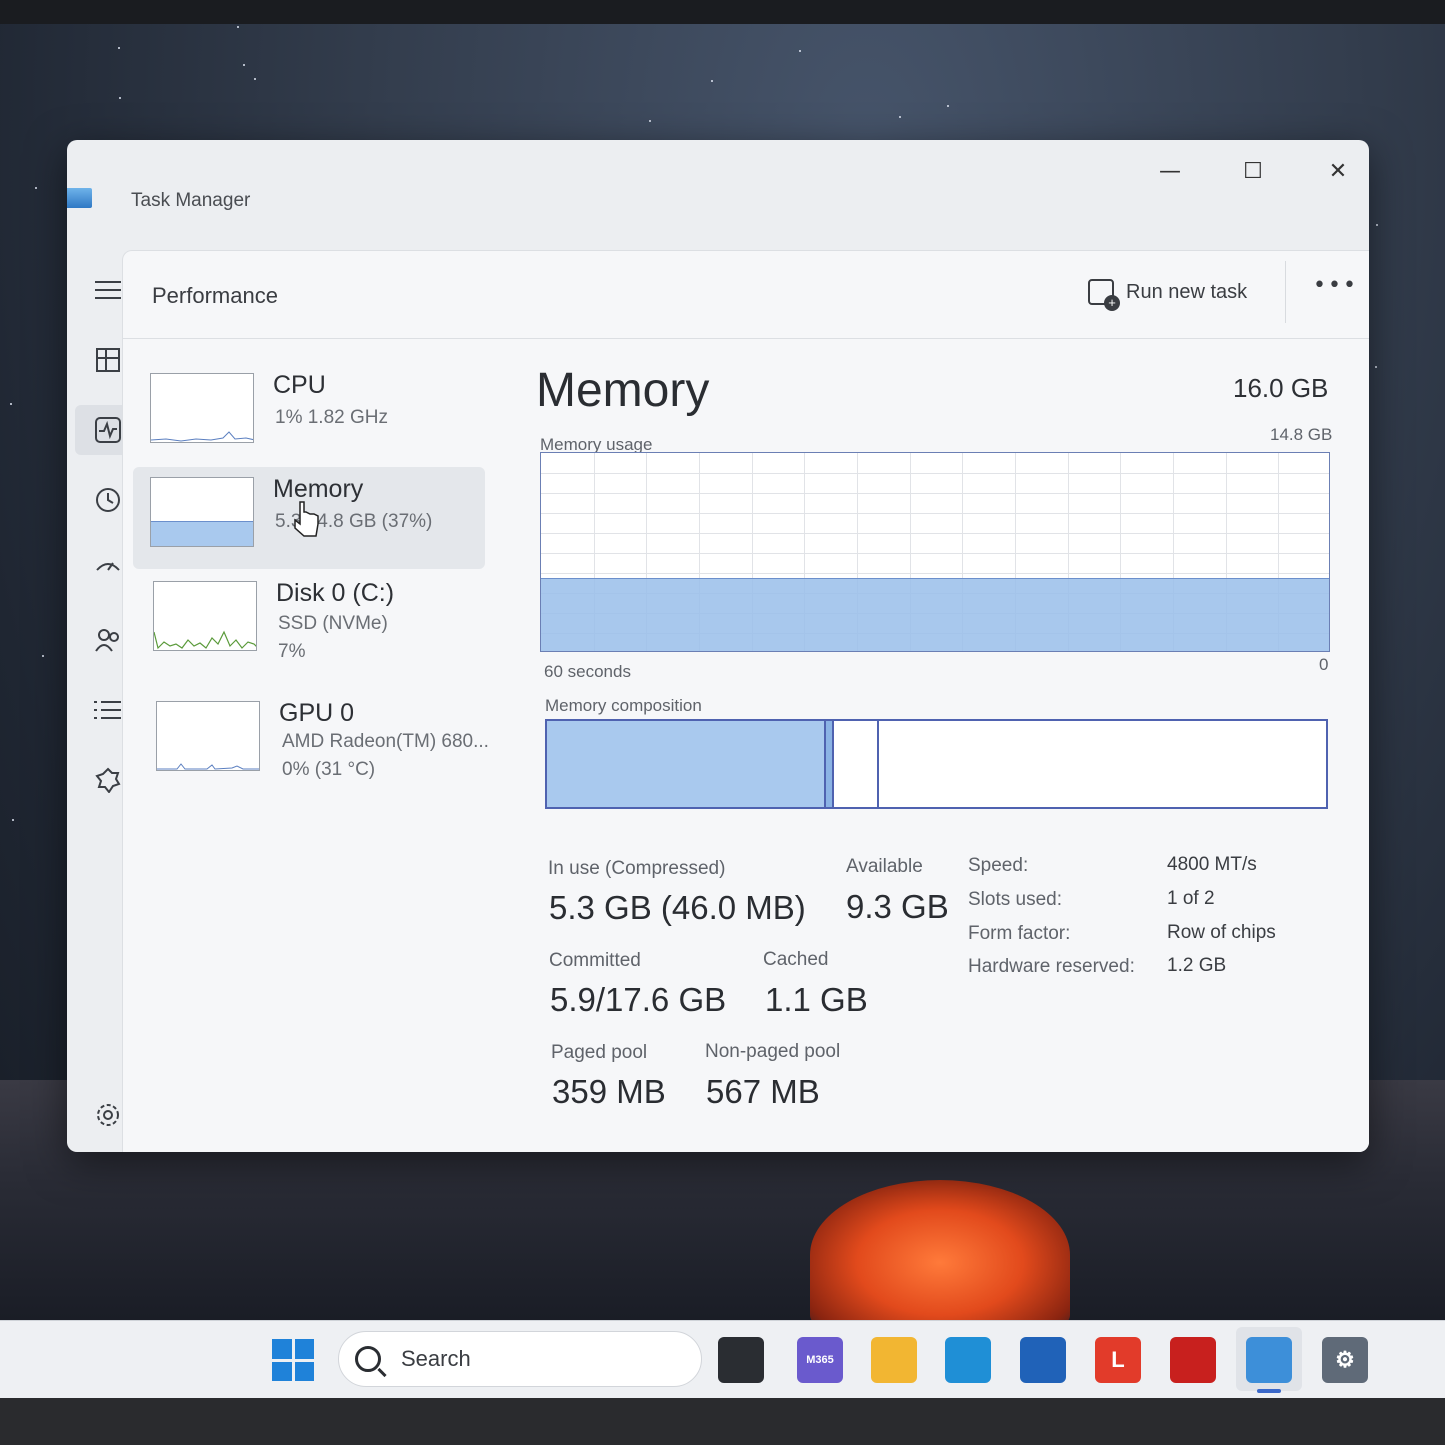  Describe the element at coordinates (595, 960) in the screenshot. I see `committed-label: Committed` at that location.